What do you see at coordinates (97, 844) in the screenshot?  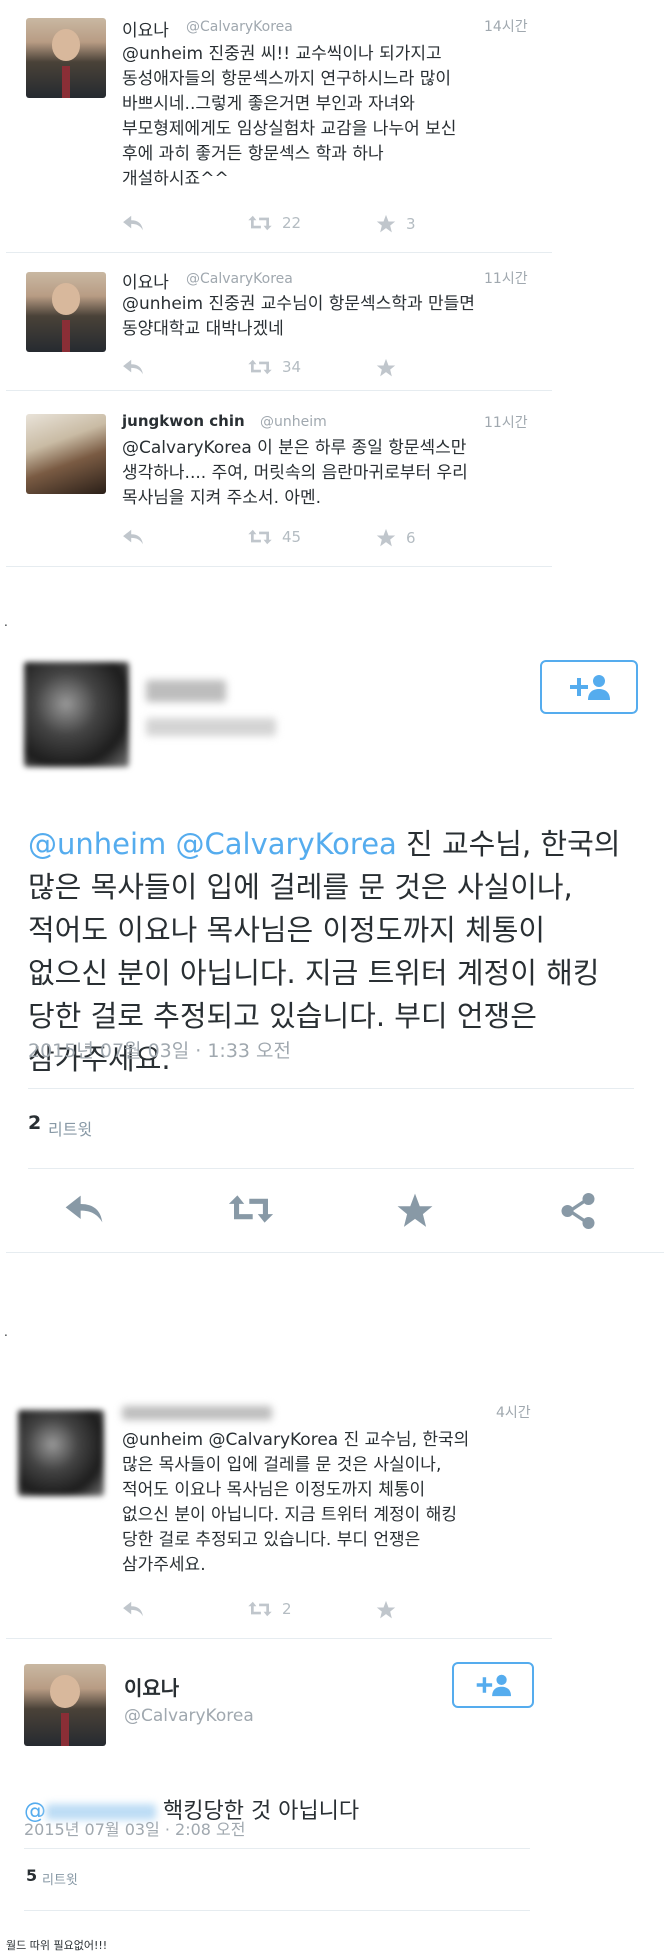 I see `mention-link: @unheim` at bounding box center [97, 844].